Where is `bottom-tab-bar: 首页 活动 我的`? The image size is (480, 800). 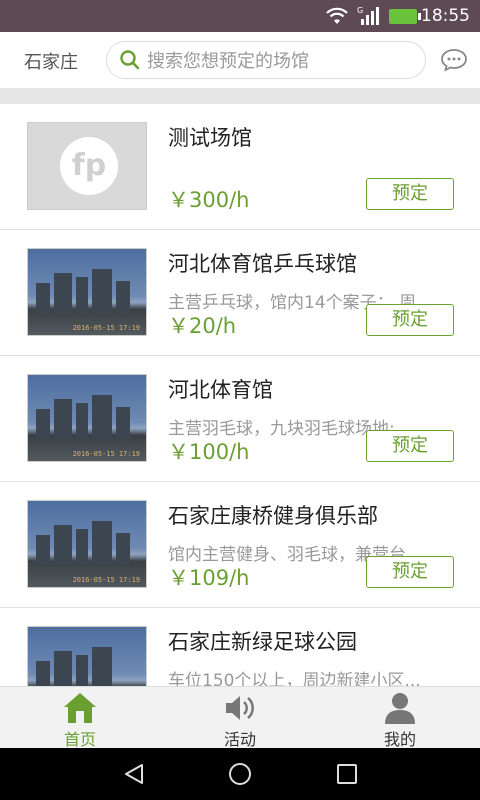 bottom-tab-bar: 首页 活动 我的 is located at coordinates (240, 717).